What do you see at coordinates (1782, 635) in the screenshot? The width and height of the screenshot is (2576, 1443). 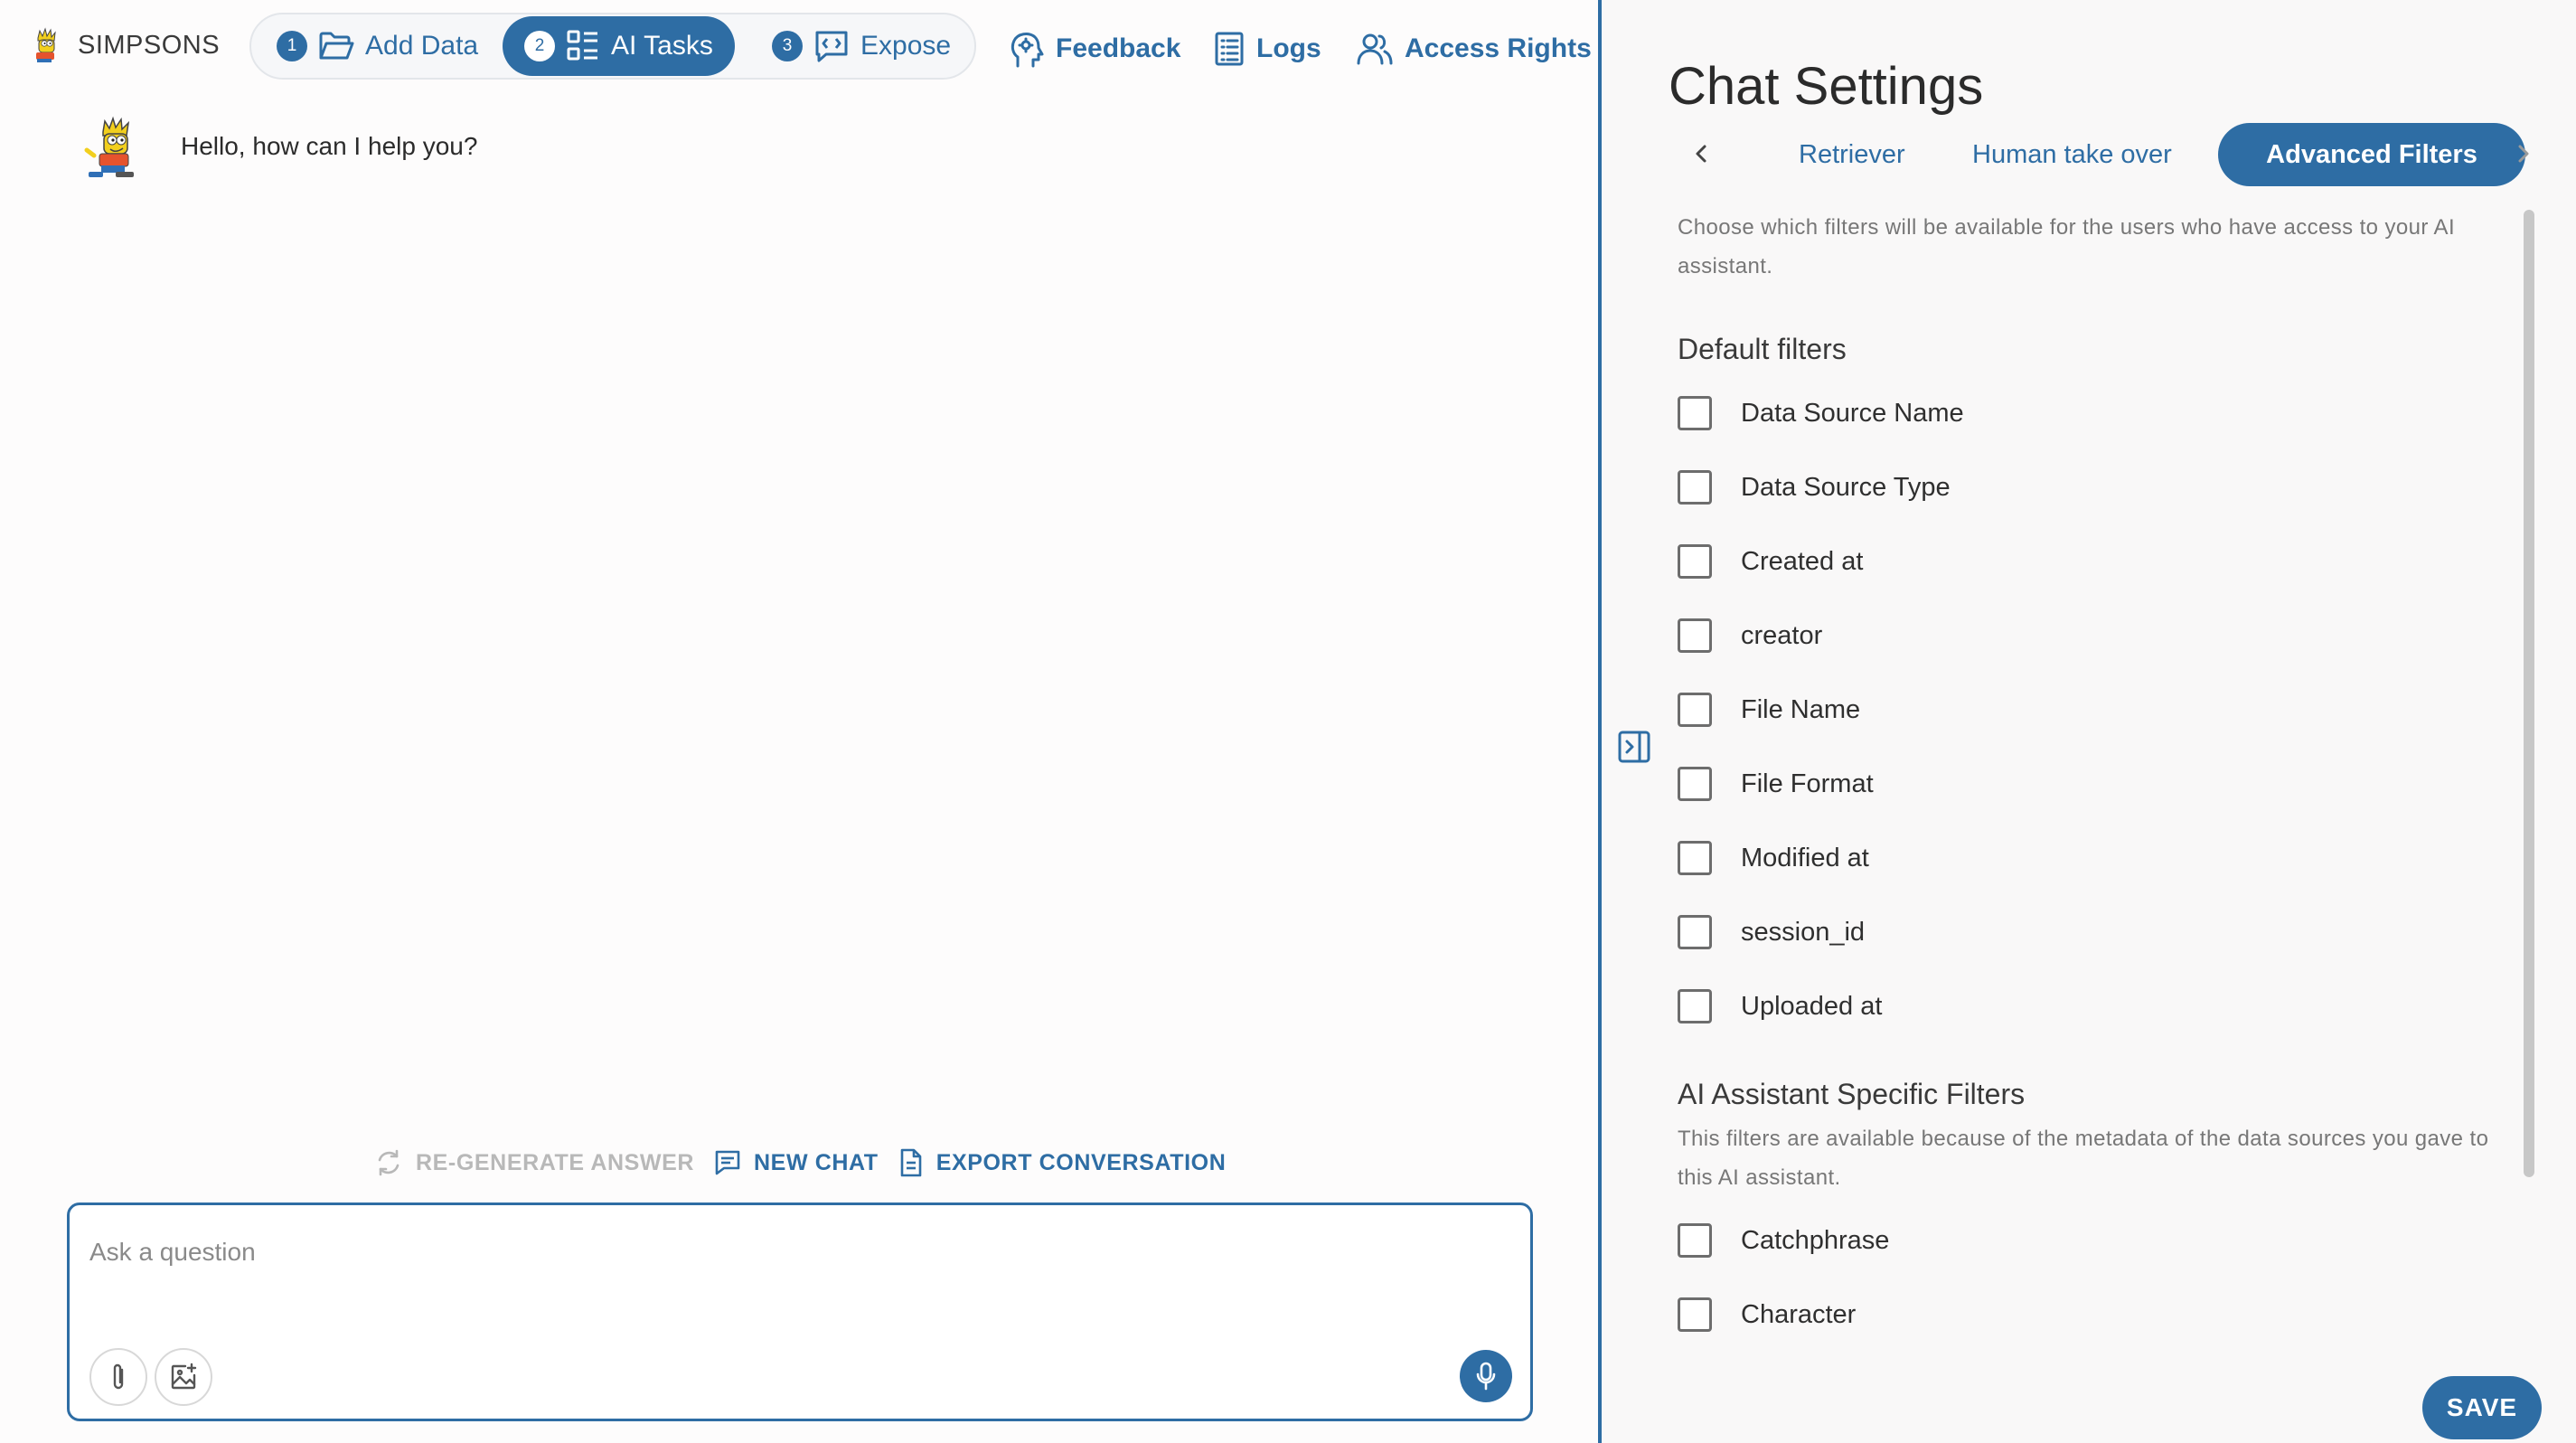 I see `filter-label: creator` at bounding box center [1782, 635].